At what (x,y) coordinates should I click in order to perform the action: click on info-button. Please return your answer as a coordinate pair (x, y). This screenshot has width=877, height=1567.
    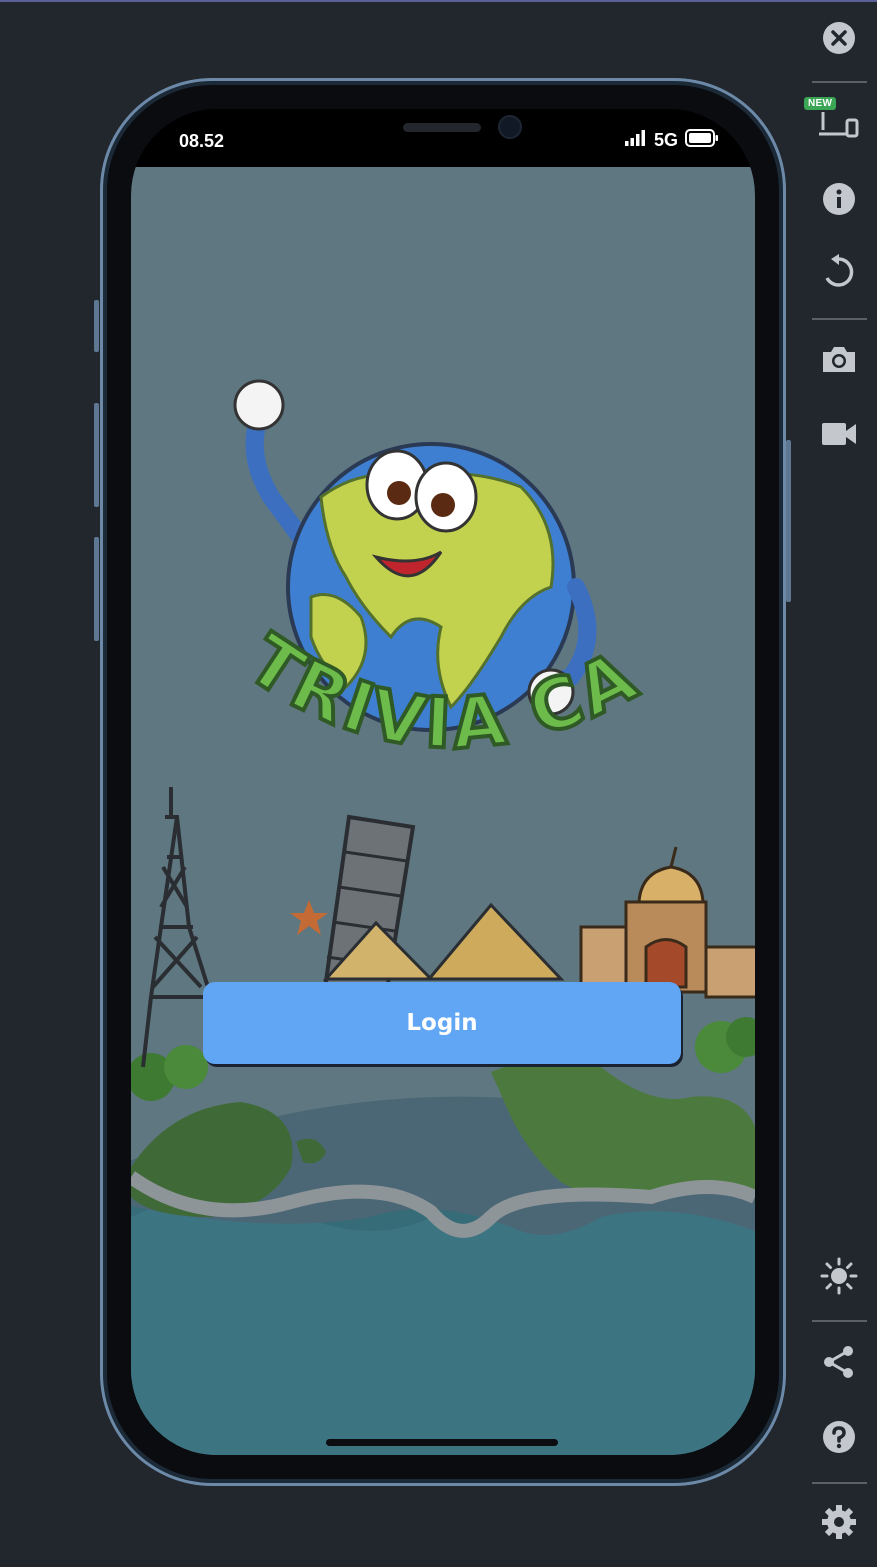
    Looking at the image, I should click on (839, 201).